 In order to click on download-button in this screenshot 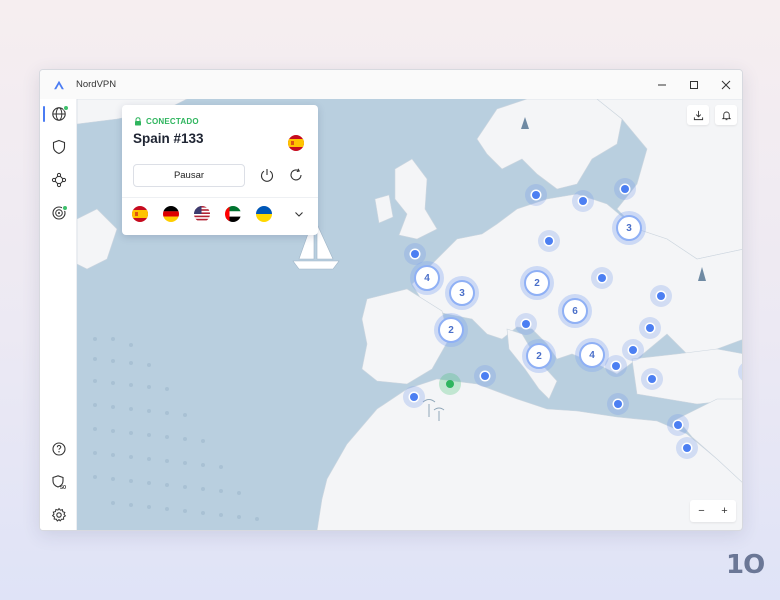, I will do `click(698, 115)`.